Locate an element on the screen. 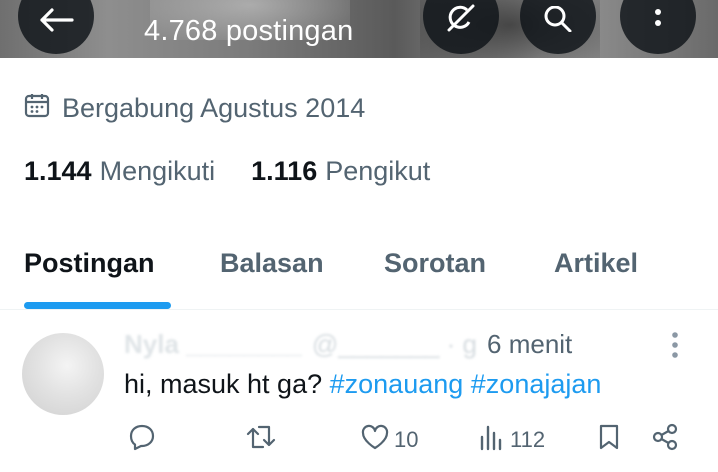 The width and height of the screenshot is (718, 472). back-button is located at coordinates (56, 27).